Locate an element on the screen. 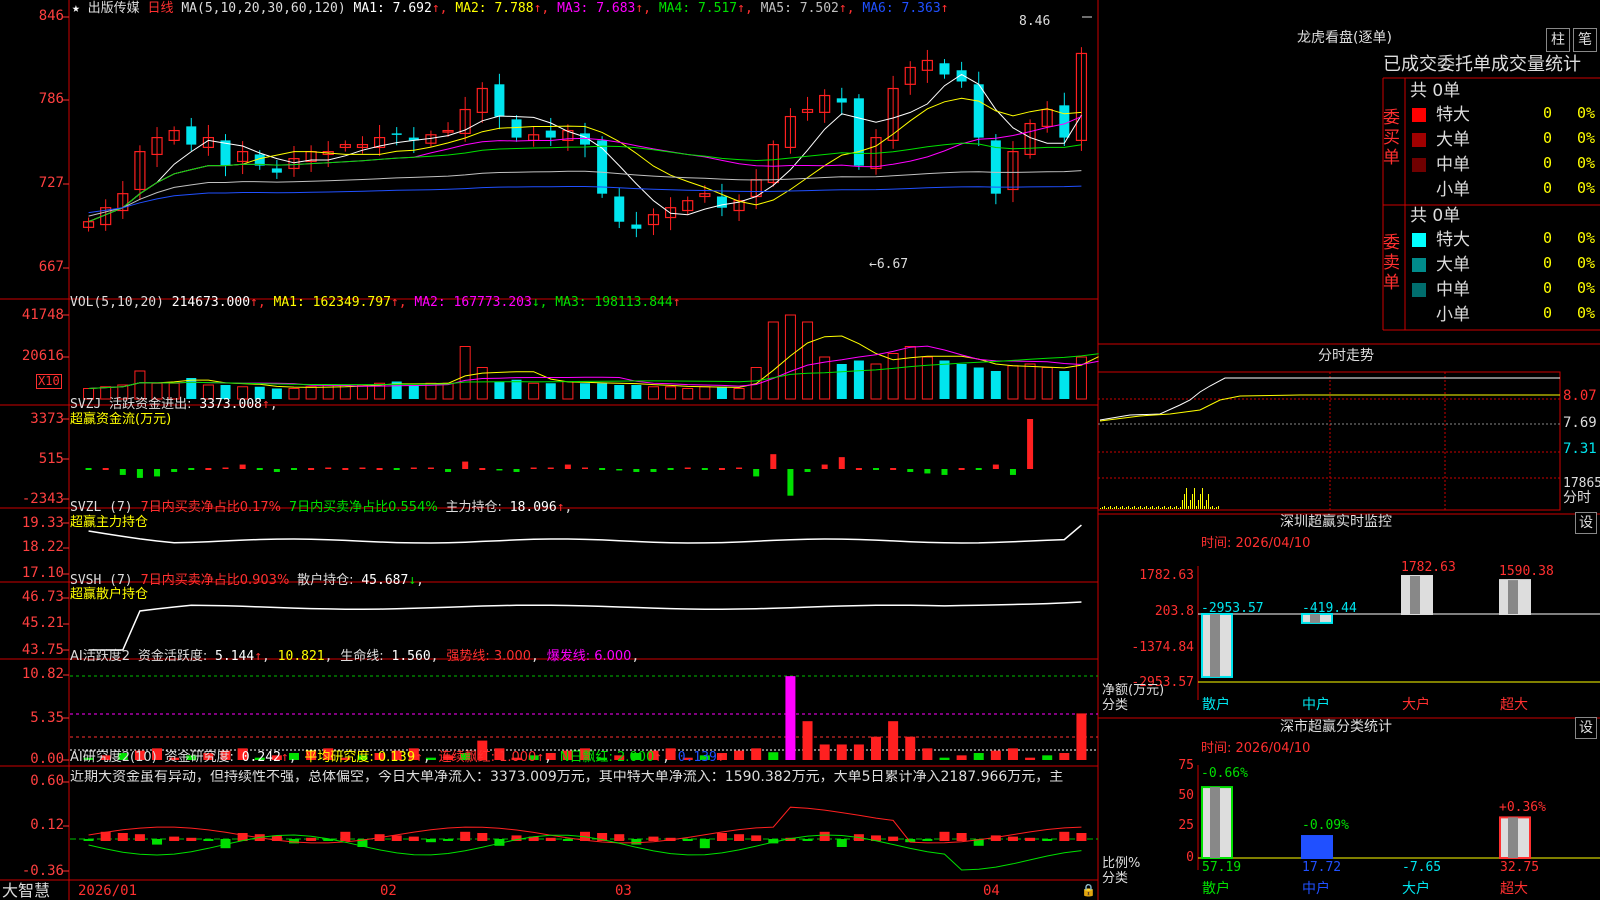 The image size is (1600, 900). sell-row-1-pct: 0% is located at coordinates (1586, 263).